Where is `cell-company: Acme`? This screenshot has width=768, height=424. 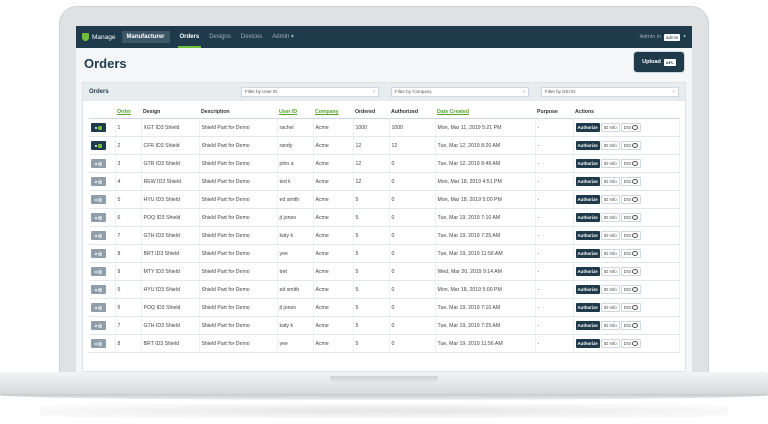 cell-company: Acme is located at coordinates (333, 127).